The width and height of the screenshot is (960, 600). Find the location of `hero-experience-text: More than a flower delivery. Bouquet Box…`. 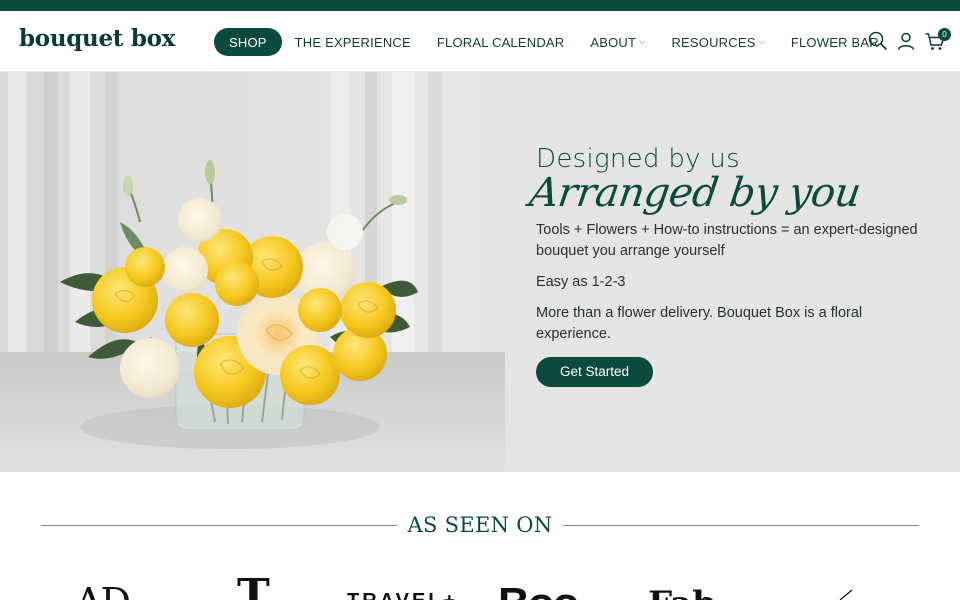

hero-experience-text: More than a flower delivery. Bouquet Box… is located at coordinates (699, 323).